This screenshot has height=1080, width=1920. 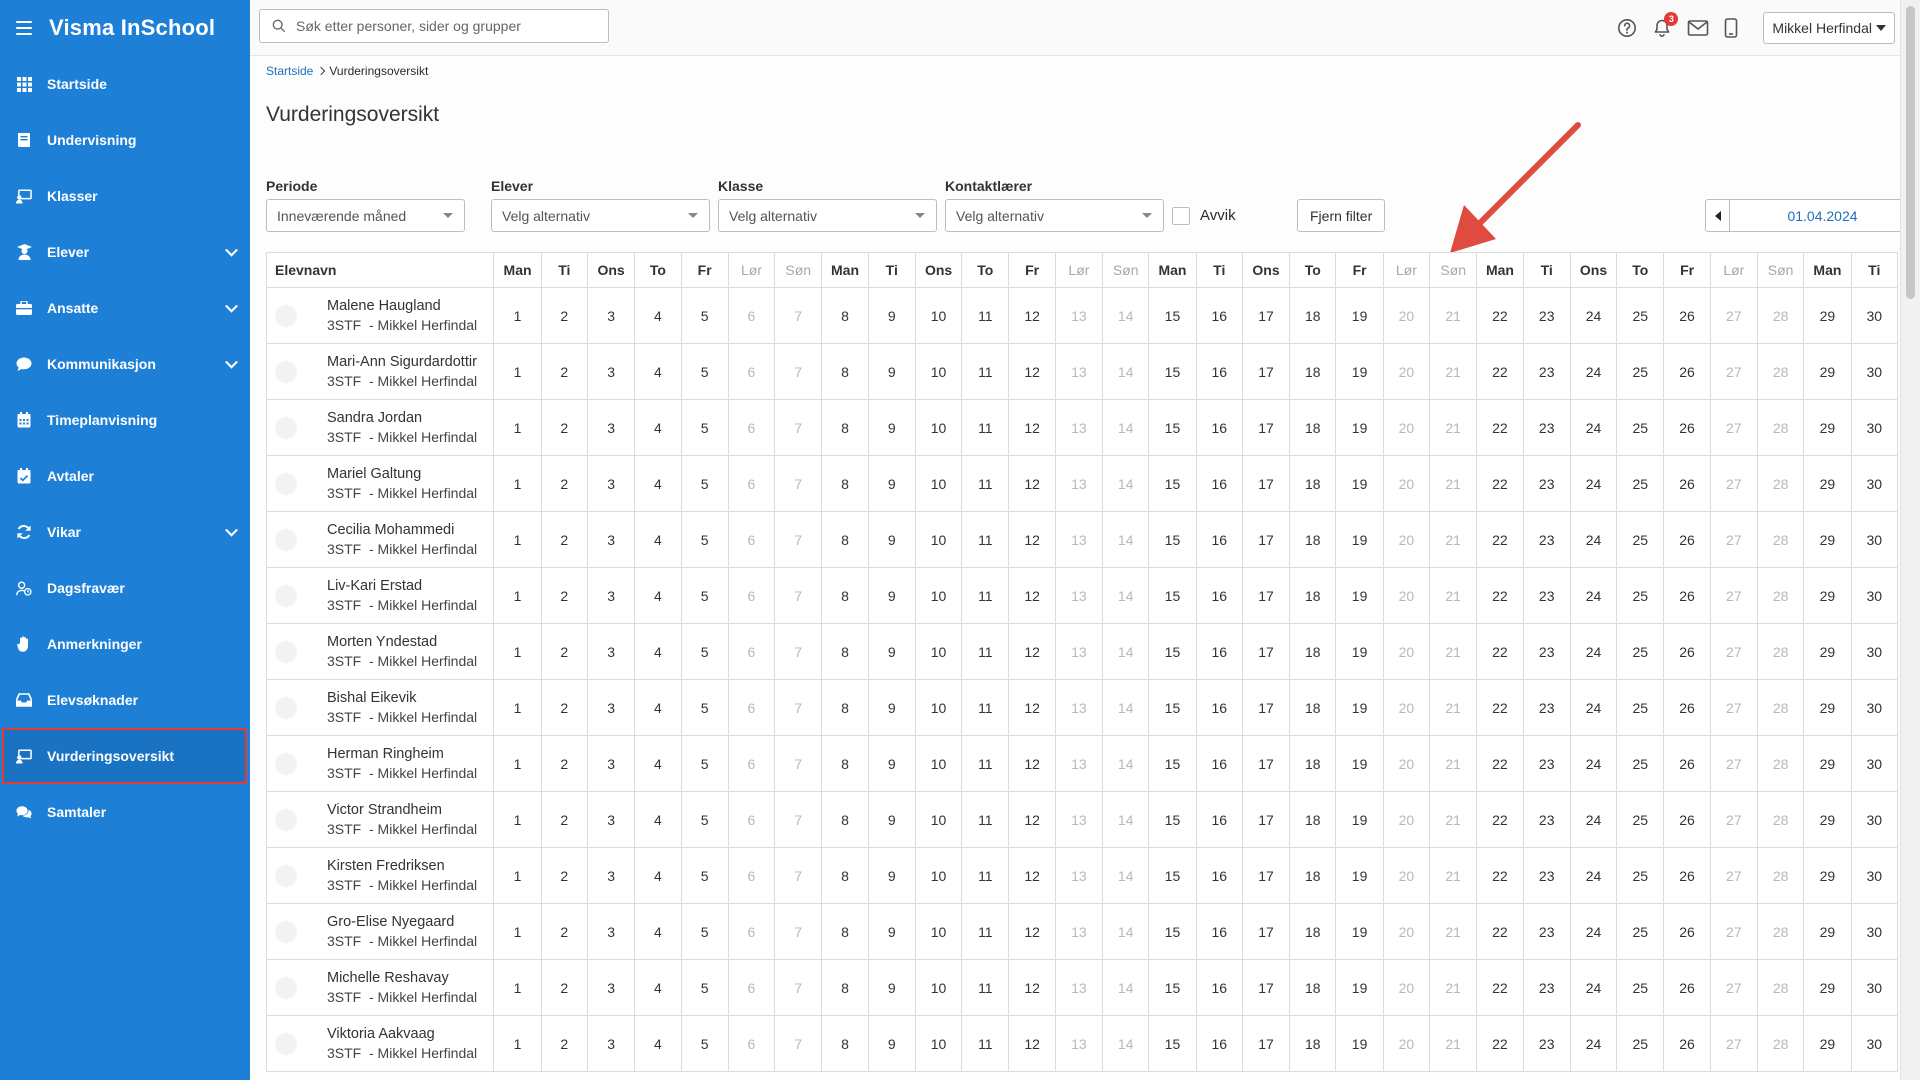 What do you see at coordinates (124, 756) in the screenshot?
I see `sidebar-item-vurderingsoversikt: Vurderingsoversikt` at bounding box center [124, 756].